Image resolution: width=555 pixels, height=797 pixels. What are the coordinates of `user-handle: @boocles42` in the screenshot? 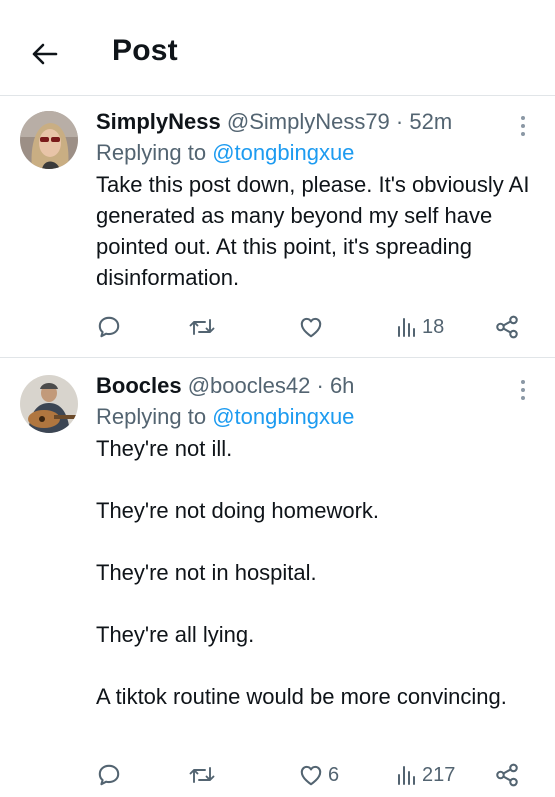 It's located at (249, 385).